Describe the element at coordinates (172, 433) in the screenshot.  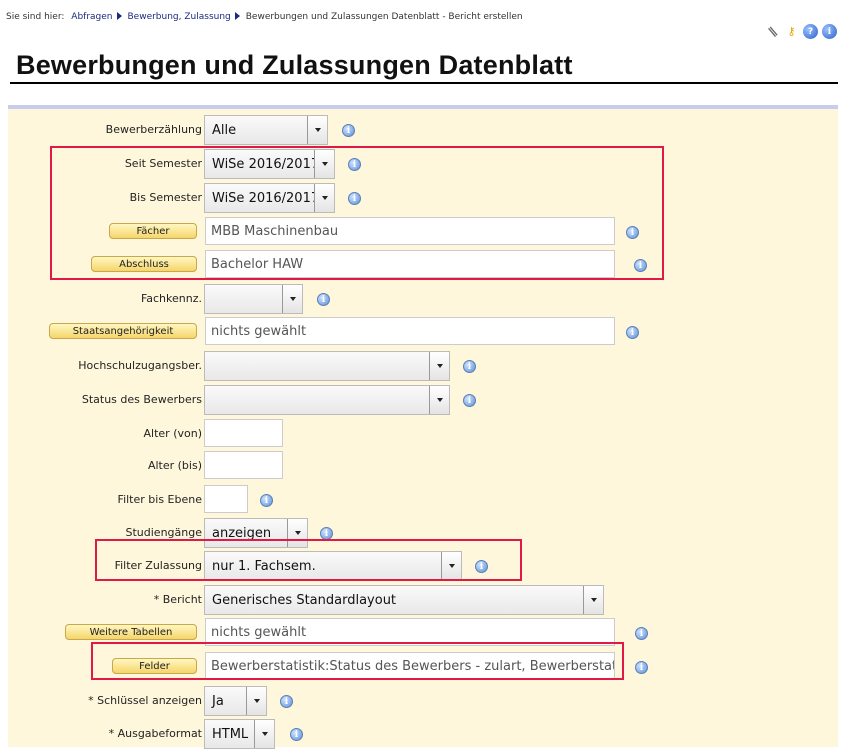
I see `label-alter-von: Alter (von)` at that location.